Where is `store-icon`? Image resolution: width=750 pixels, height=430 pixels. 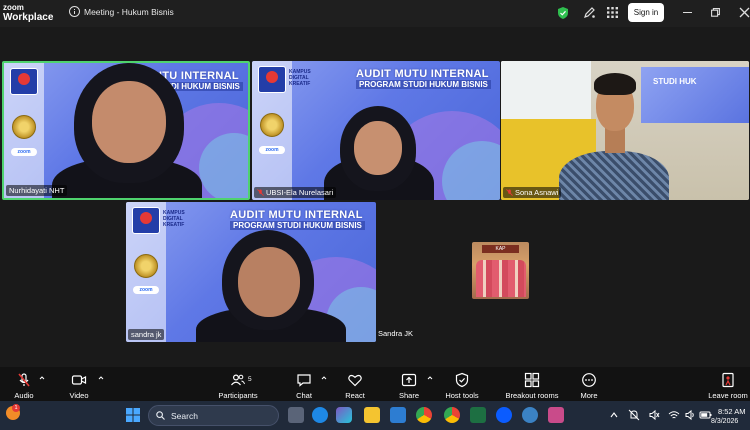 store-icon is located at coordinates (398, 415).